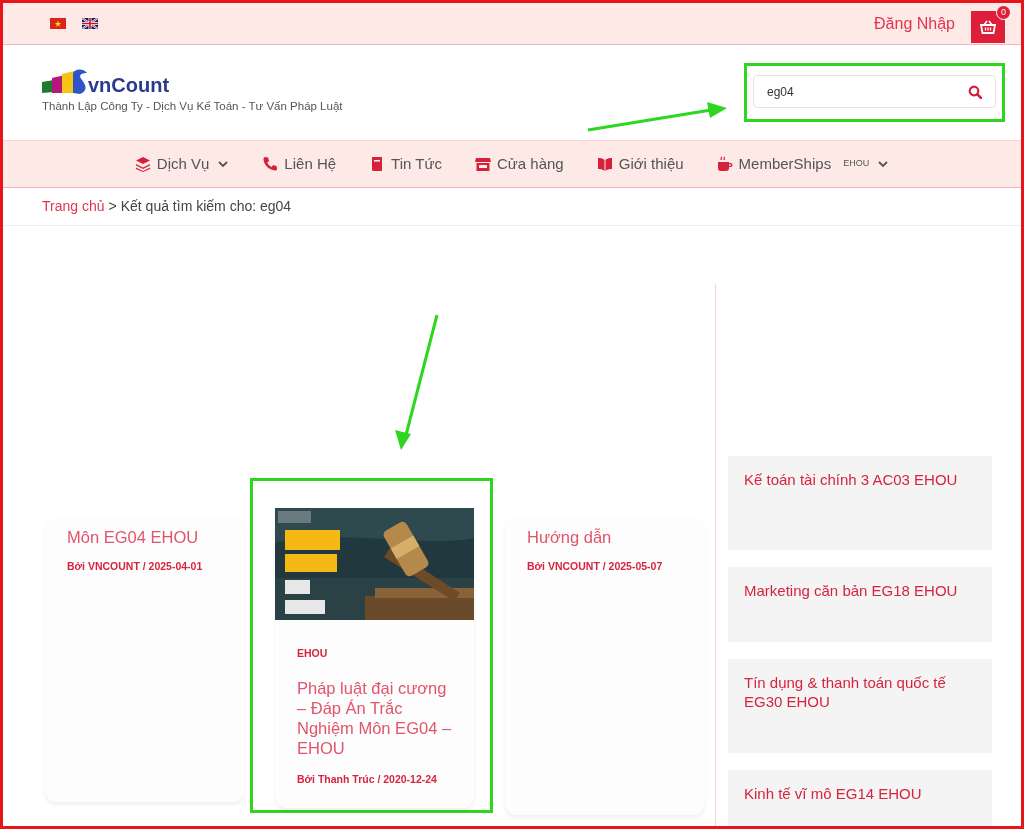 Image resolution: width=1024 pixels, height=829 pixels. What do you see at coordinates (604, 164) in the screenshot?
I see `open-book-icon` at bounding box center [604, 164].